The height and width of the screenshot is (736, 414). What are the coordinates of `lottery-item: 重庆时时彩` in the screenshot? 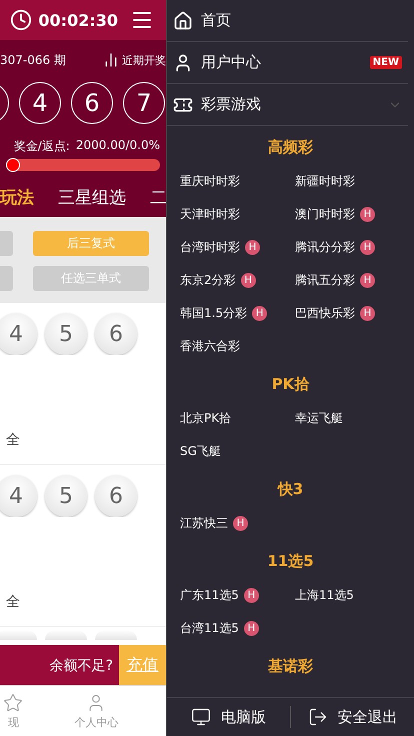 It's located at (237, 181).